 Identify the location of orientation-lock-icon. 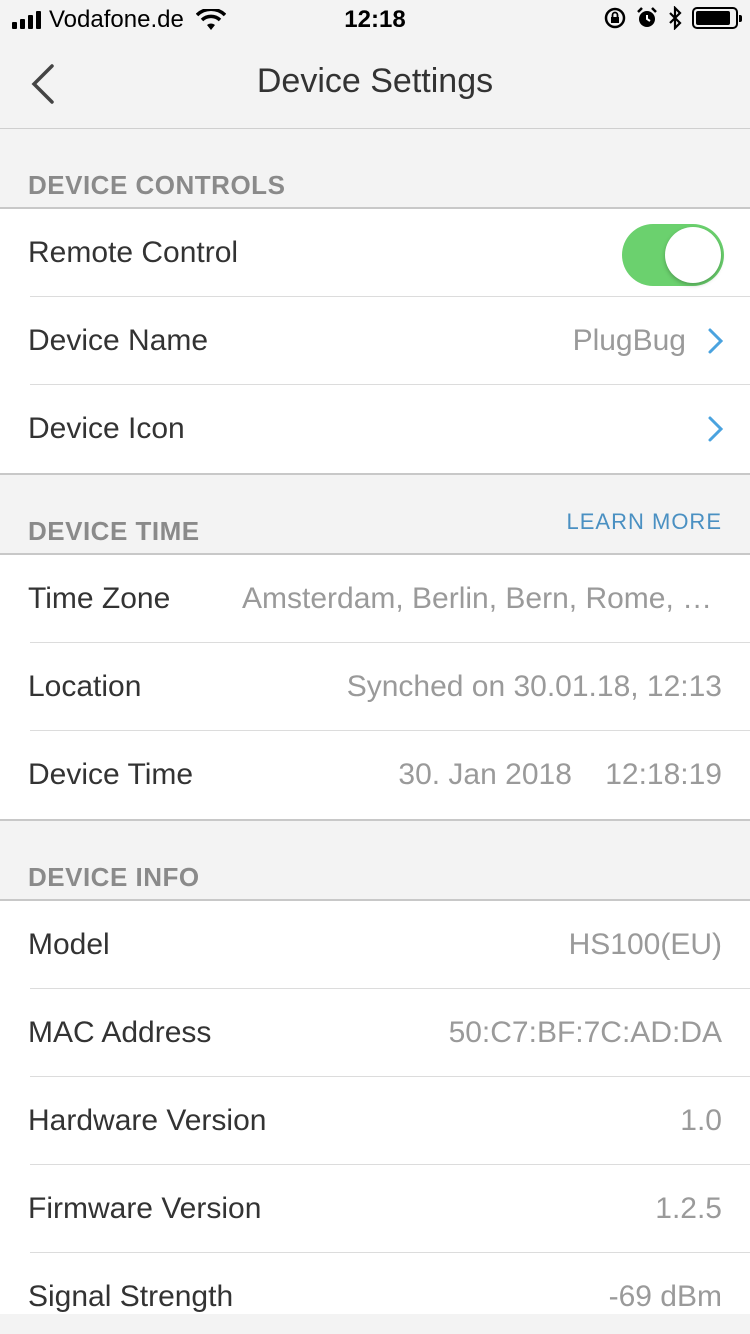
(615, 18).